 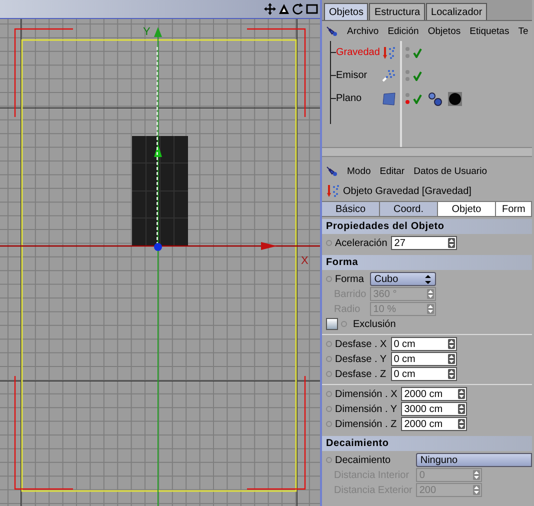 I want to click on x-axis-arrow, so click(x=269, y=246).